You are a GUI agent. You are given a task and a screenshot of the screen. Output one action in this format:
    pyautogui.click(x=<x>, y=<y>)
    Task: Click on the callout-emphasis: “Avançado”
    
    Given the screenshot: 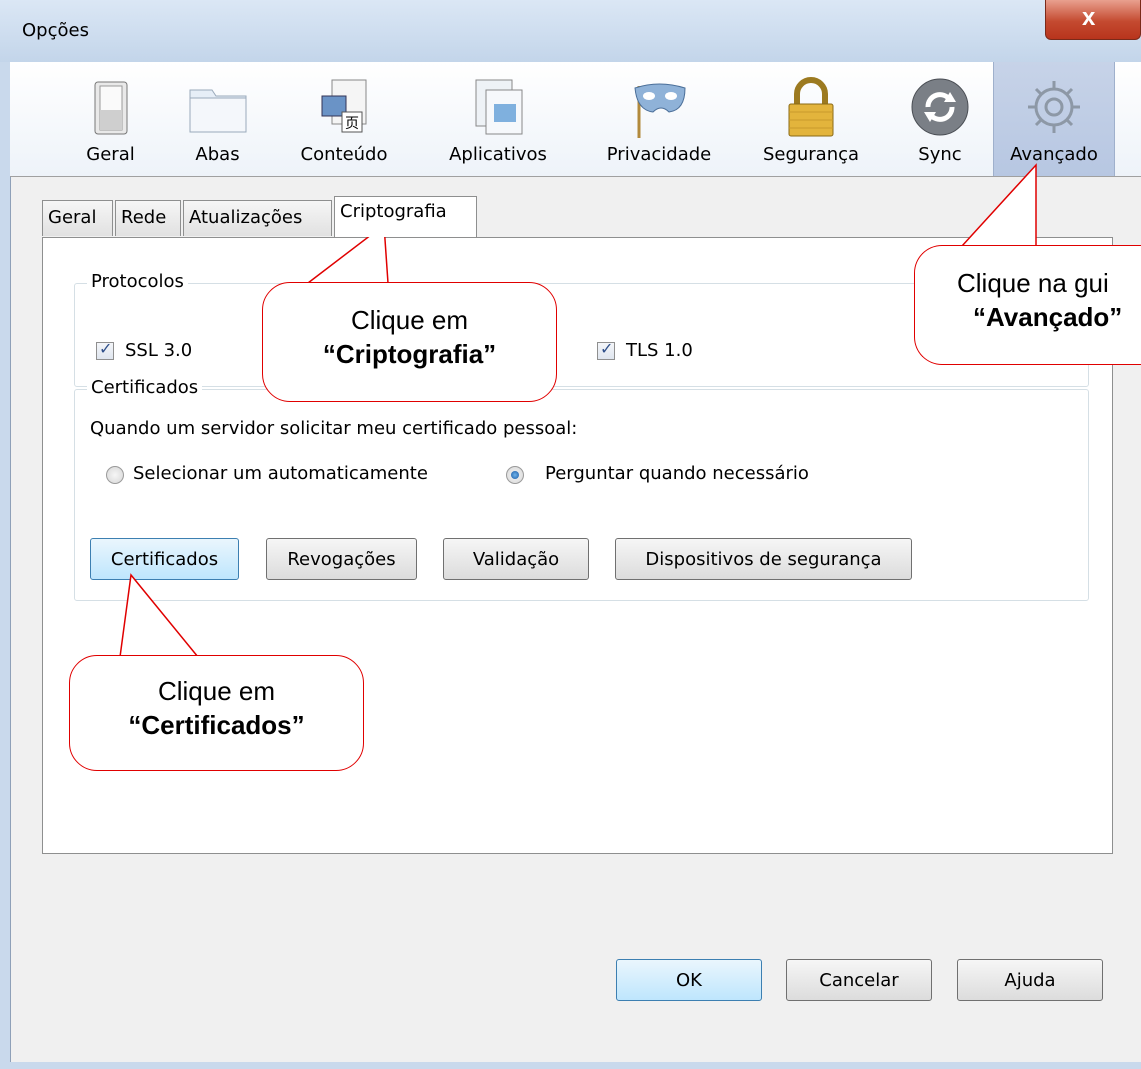 What is the action you would take?
    pyautogui.click(x=1048, y=317)
    